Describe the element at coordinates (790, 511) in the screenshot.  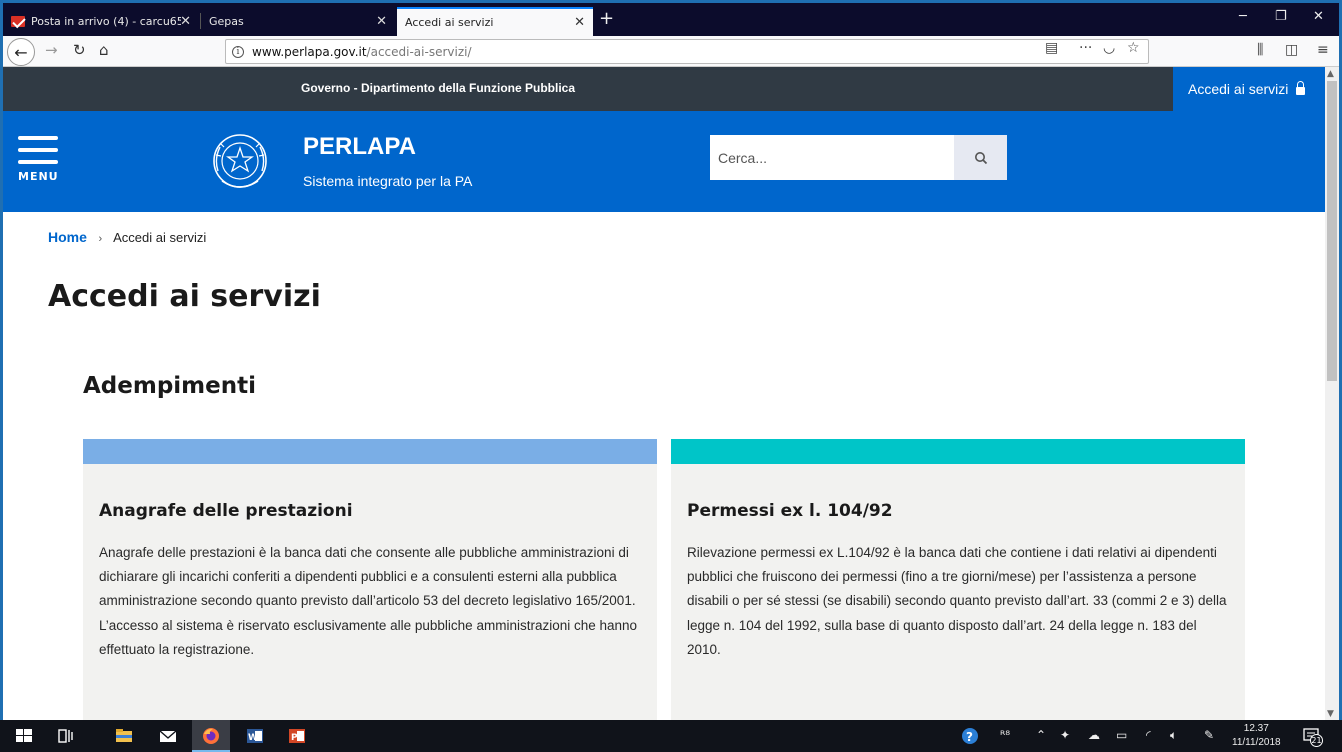
I see `card-title: Permessi ex l. 104/92` at that location.